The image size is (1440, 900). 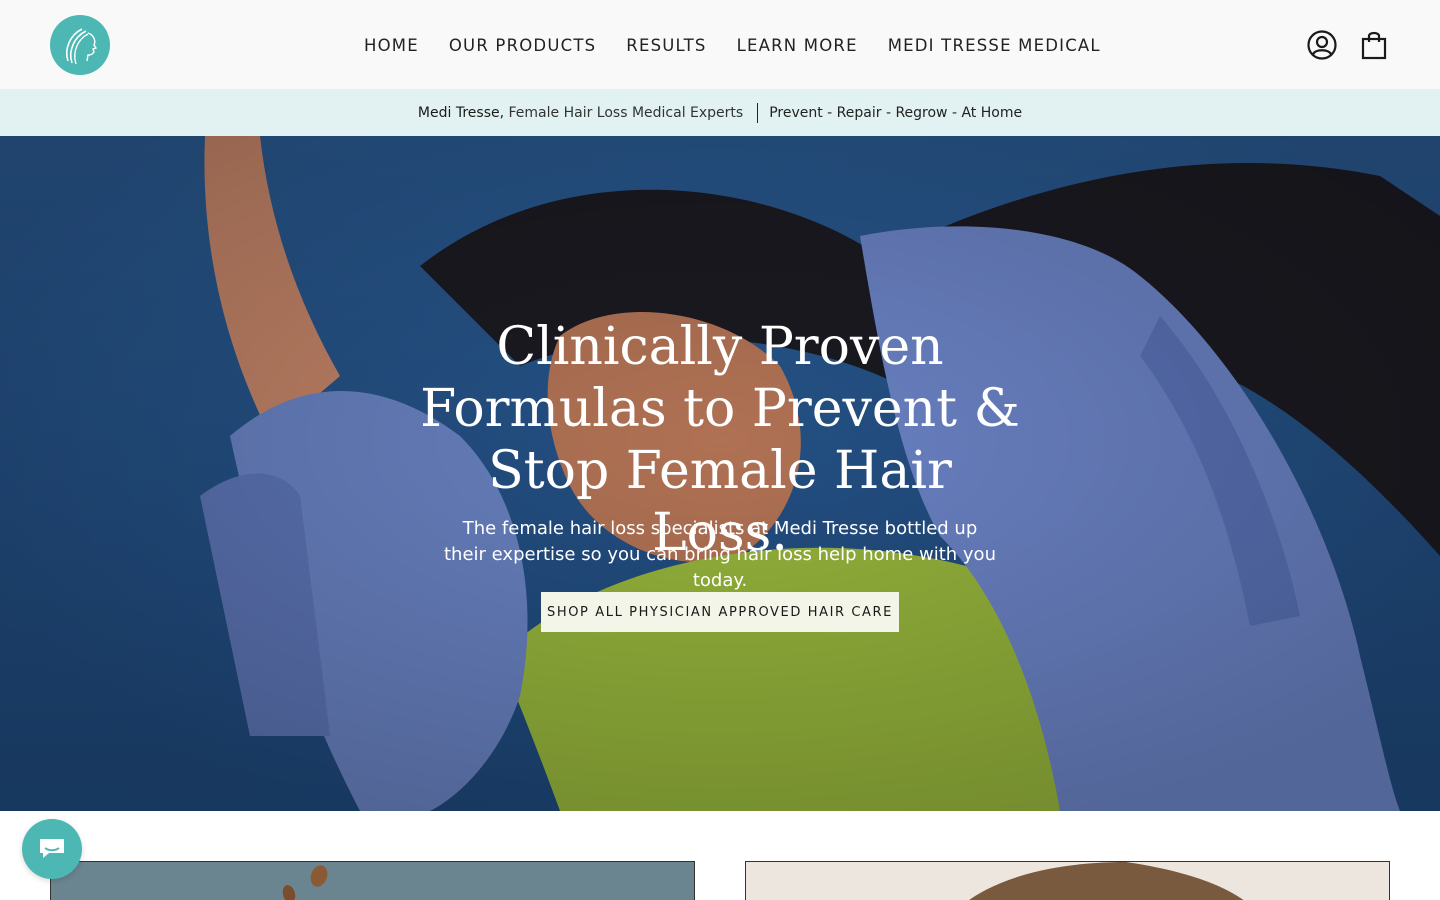 What do you see at coordinates (720, 612) in the screenshot?
I see `shop-all-button: SHOP ALL PHYSICIAN APPROVED HAIR CARE` at bounding box center [720, 612].